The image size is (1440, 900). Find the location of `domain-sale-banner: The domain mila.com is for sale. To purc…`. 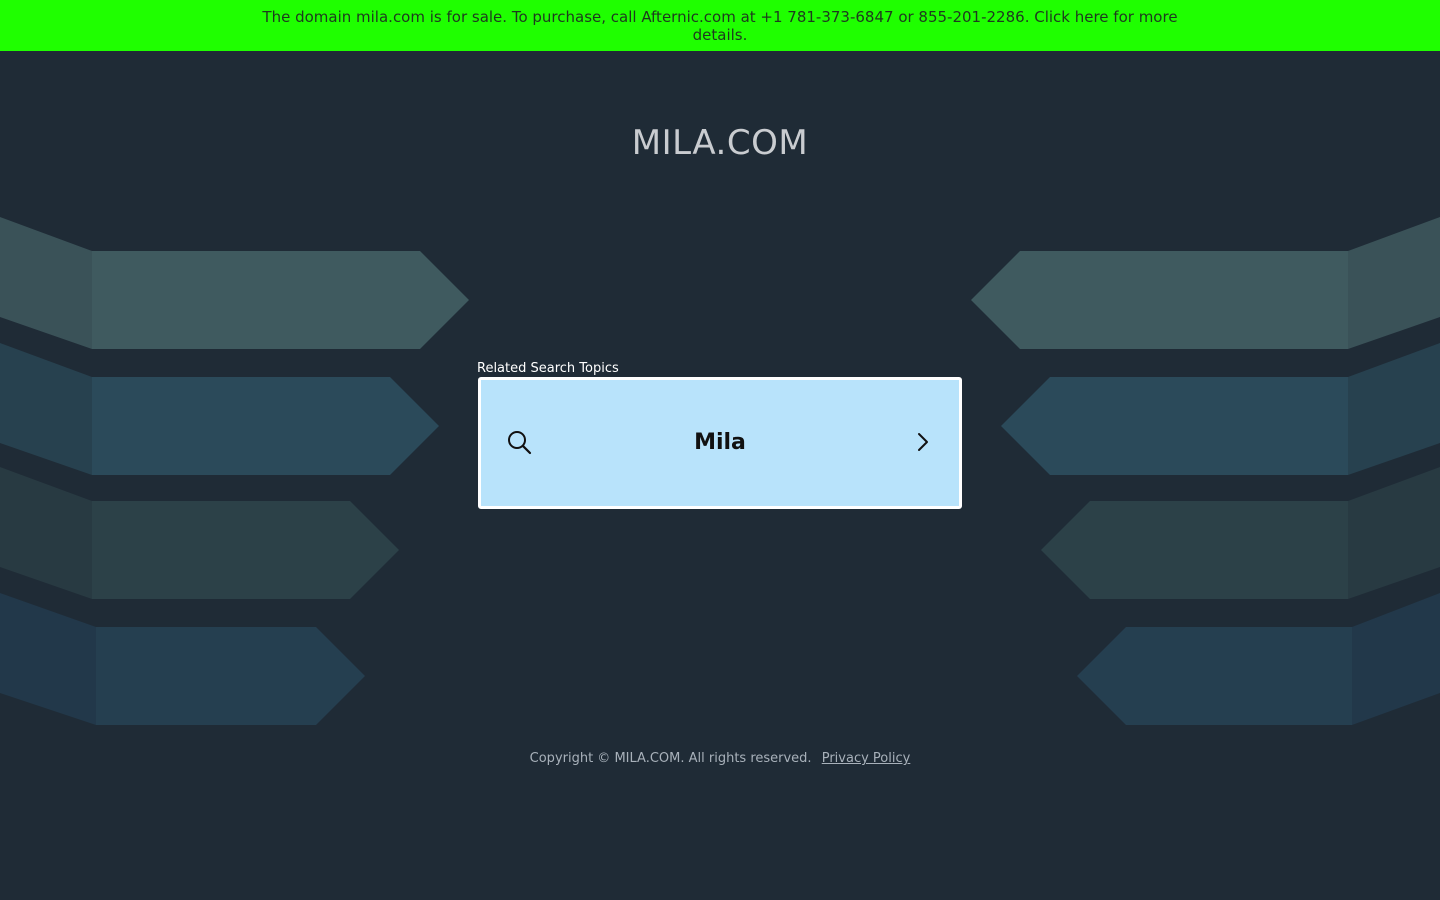

domain-sale-banner: The domain mila.com is for sale. To purc… is located at coordinates (720, 25).